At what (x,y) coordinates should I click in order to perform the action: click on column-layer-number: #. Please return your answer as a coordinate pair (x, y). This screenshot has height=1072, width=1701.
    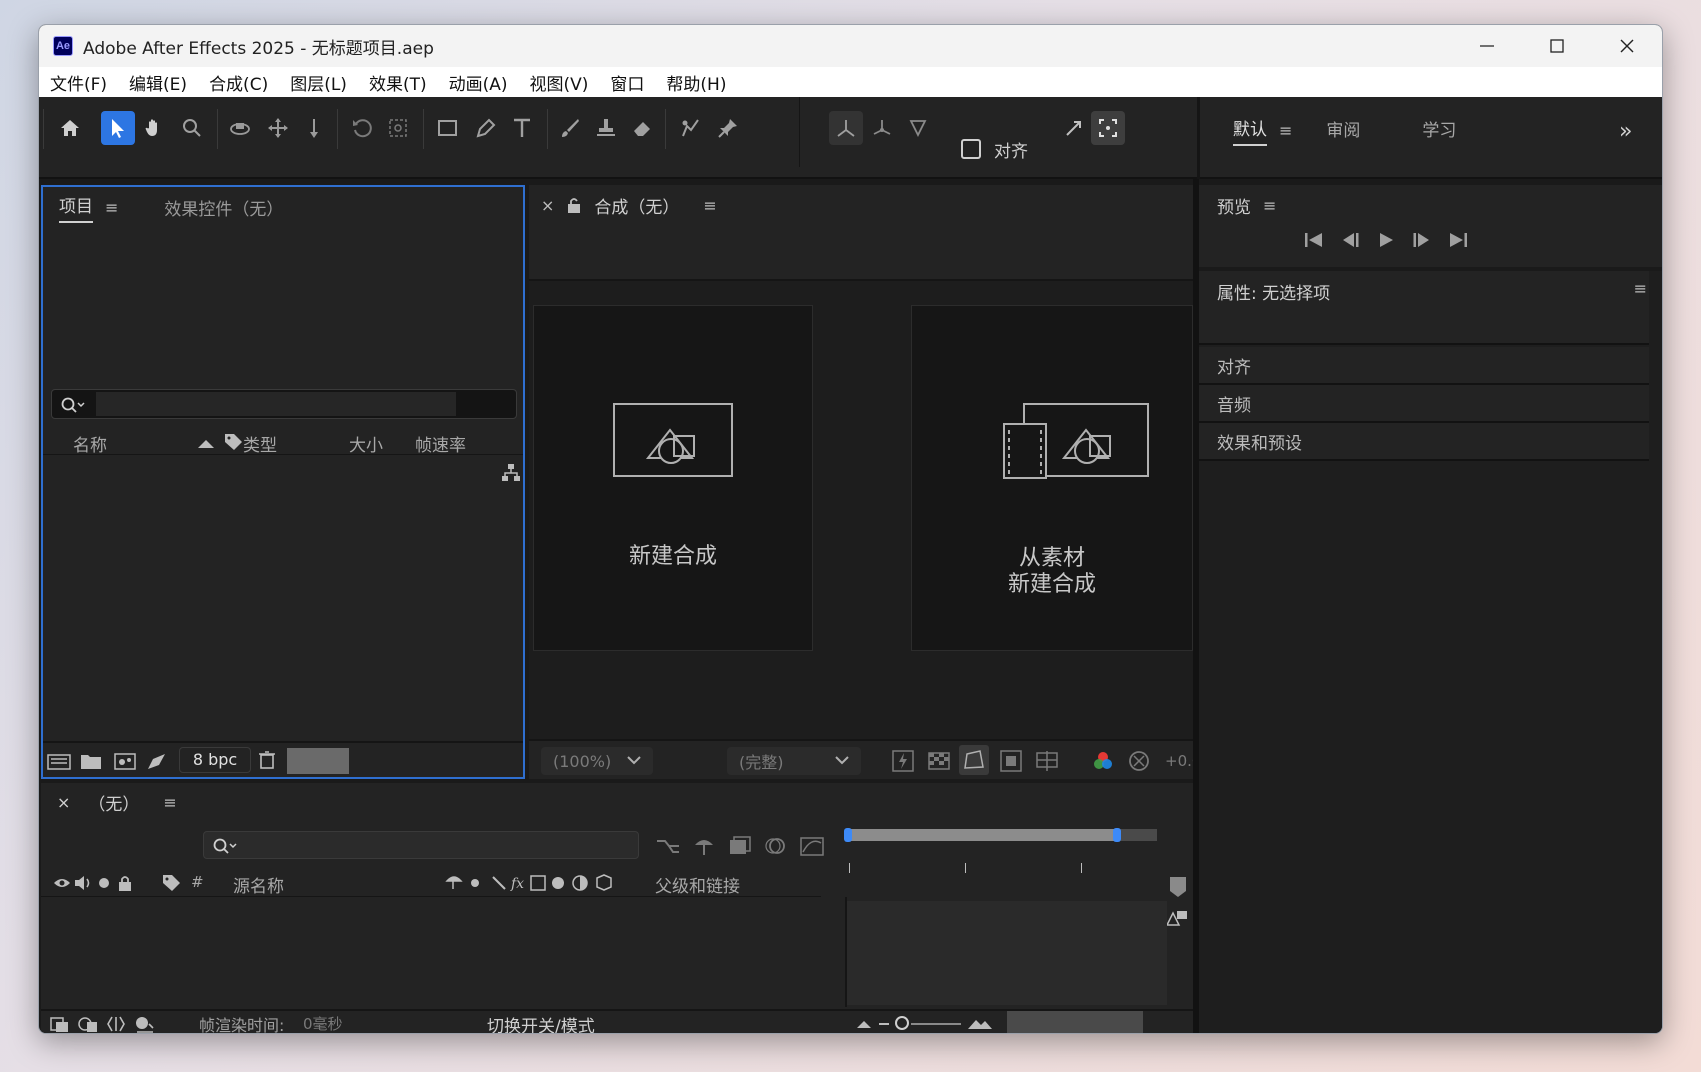
    Looking at the image, I should click on (197, 882).